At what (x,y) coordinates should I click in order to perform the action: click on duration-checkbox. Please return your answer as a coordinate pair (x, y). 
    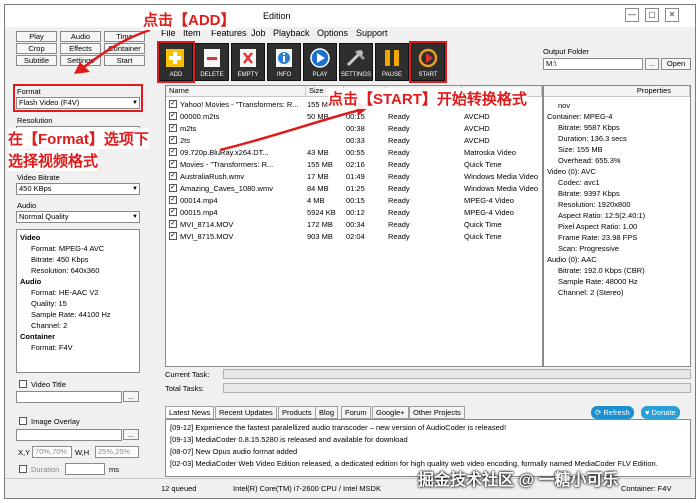
    Looking at the image, I should click on (23, 469).